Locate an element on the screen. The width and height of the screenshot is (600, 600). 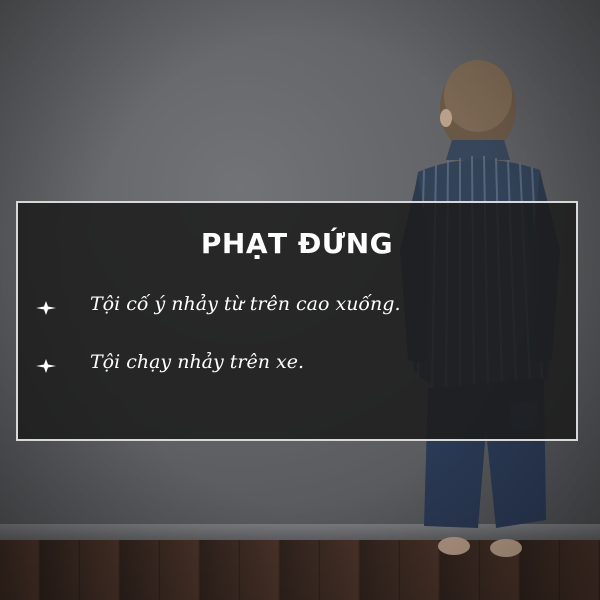
list-item: Tội cố ý nhảy từ trên cao xuống. is located at coordinates (297, 308).